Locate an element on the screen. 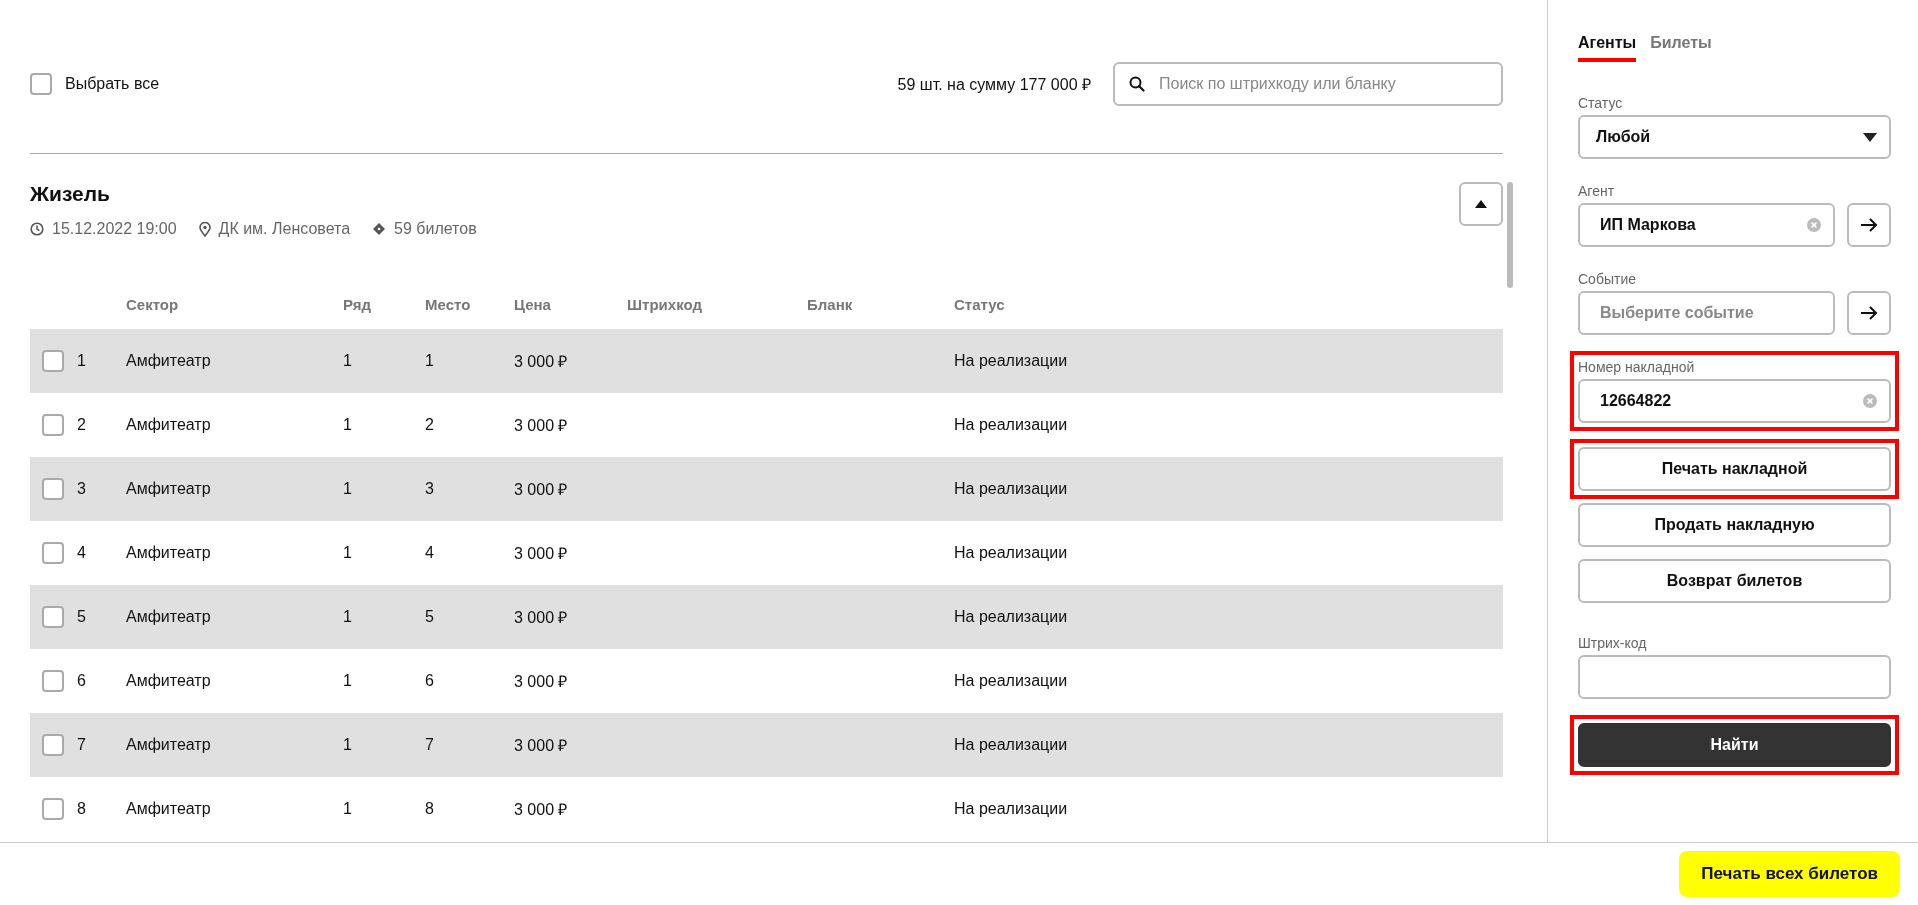  row-number: 6 is located at coordinates (81, 681).